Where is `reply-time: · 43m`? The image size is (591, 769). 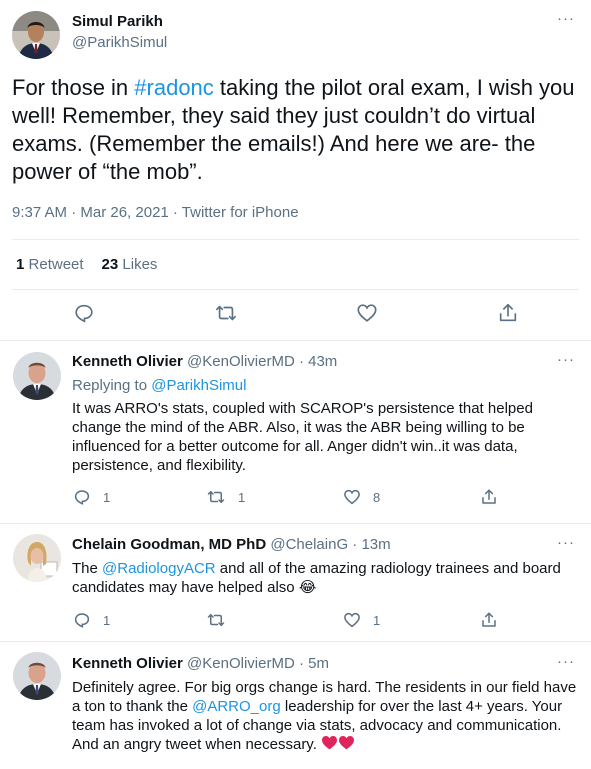 reply-time: · 43m is located at coordinates (318, 361).